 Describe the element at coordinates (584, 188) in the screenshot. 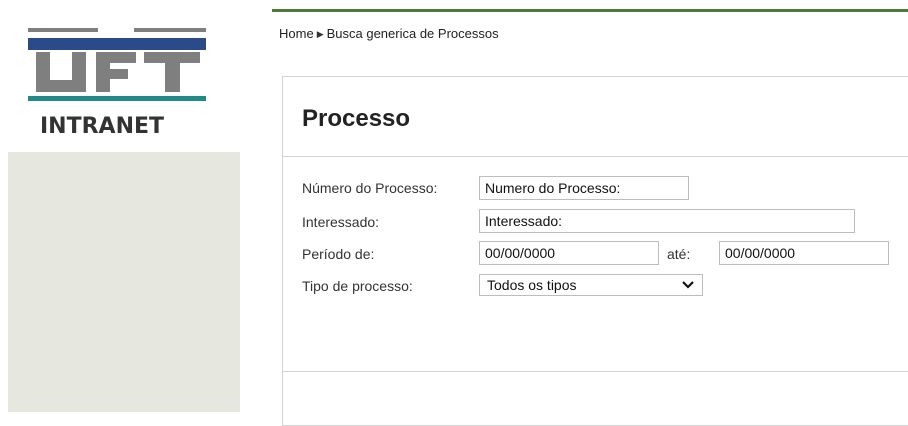

I see `numero-processo-input: Numero do Processo:` at that location.